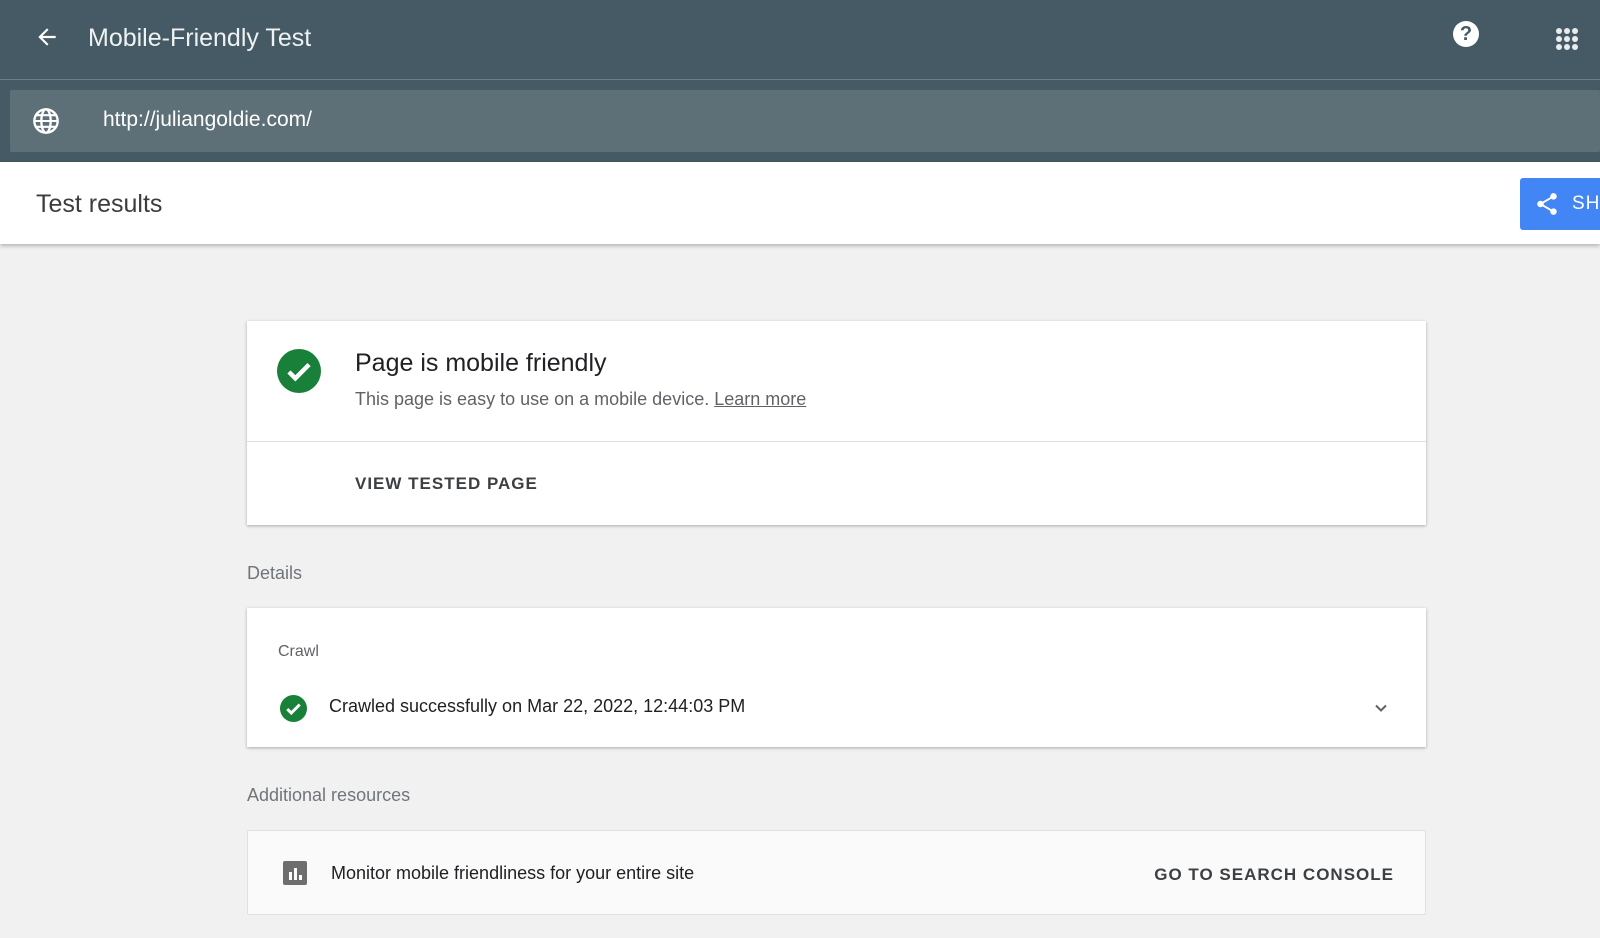  I want to click on app-header: Mobile-Friendly Test ?, so click(800, 40).